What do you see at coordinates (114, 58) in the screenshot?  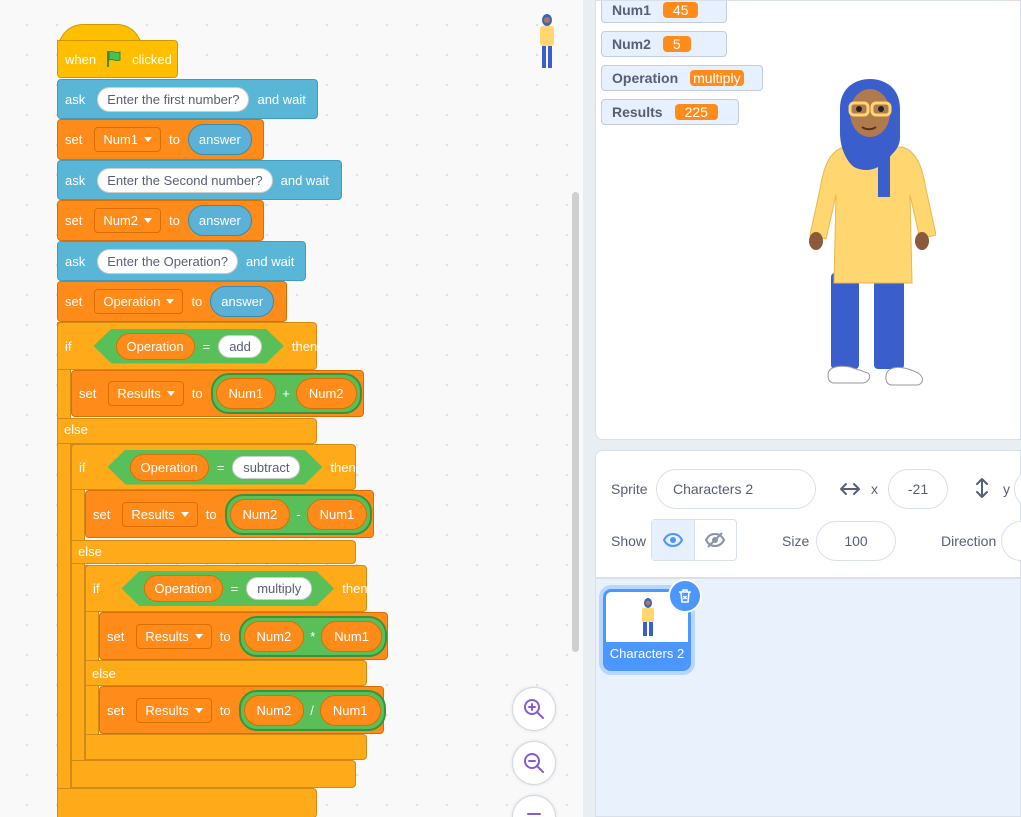 I see `green-flag-icon` at bounding box center [114, 58].